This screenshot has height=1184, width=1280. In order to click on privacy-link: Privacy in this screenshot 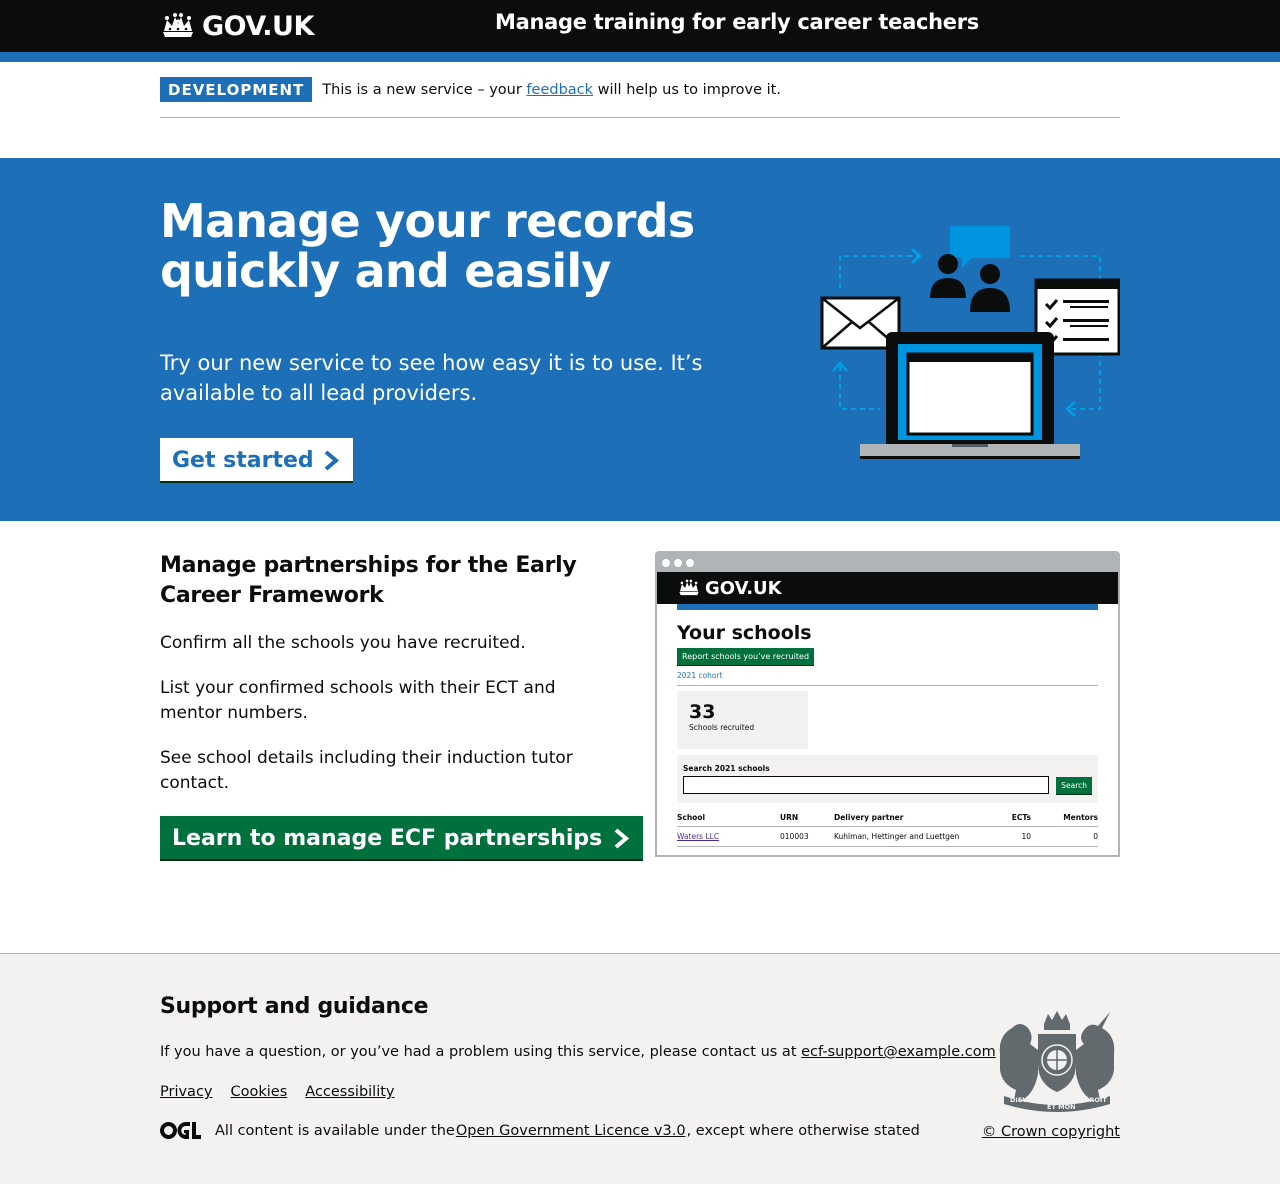, I will do `click(186, 1092)`.